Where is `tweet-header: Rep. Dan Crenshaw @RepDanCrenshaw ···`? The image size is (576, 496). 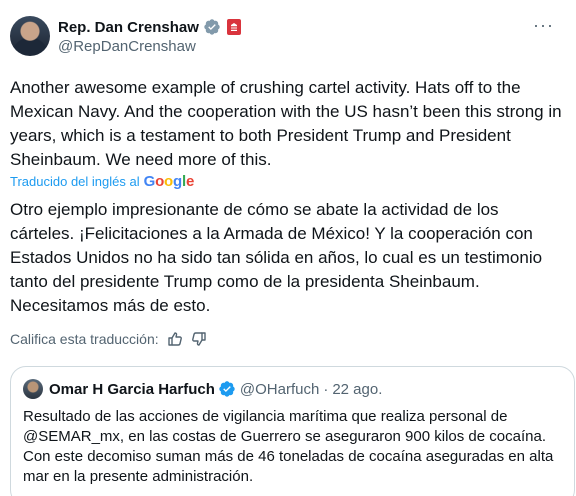
tweet-header: Rep. Dan Crenshaw @RepDanCrenshaw ··· is located at coordinates (288, 38).